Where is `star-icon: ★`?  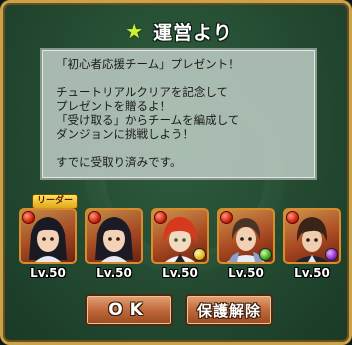
star-icon: ★ is located at coordinates (134, 31).